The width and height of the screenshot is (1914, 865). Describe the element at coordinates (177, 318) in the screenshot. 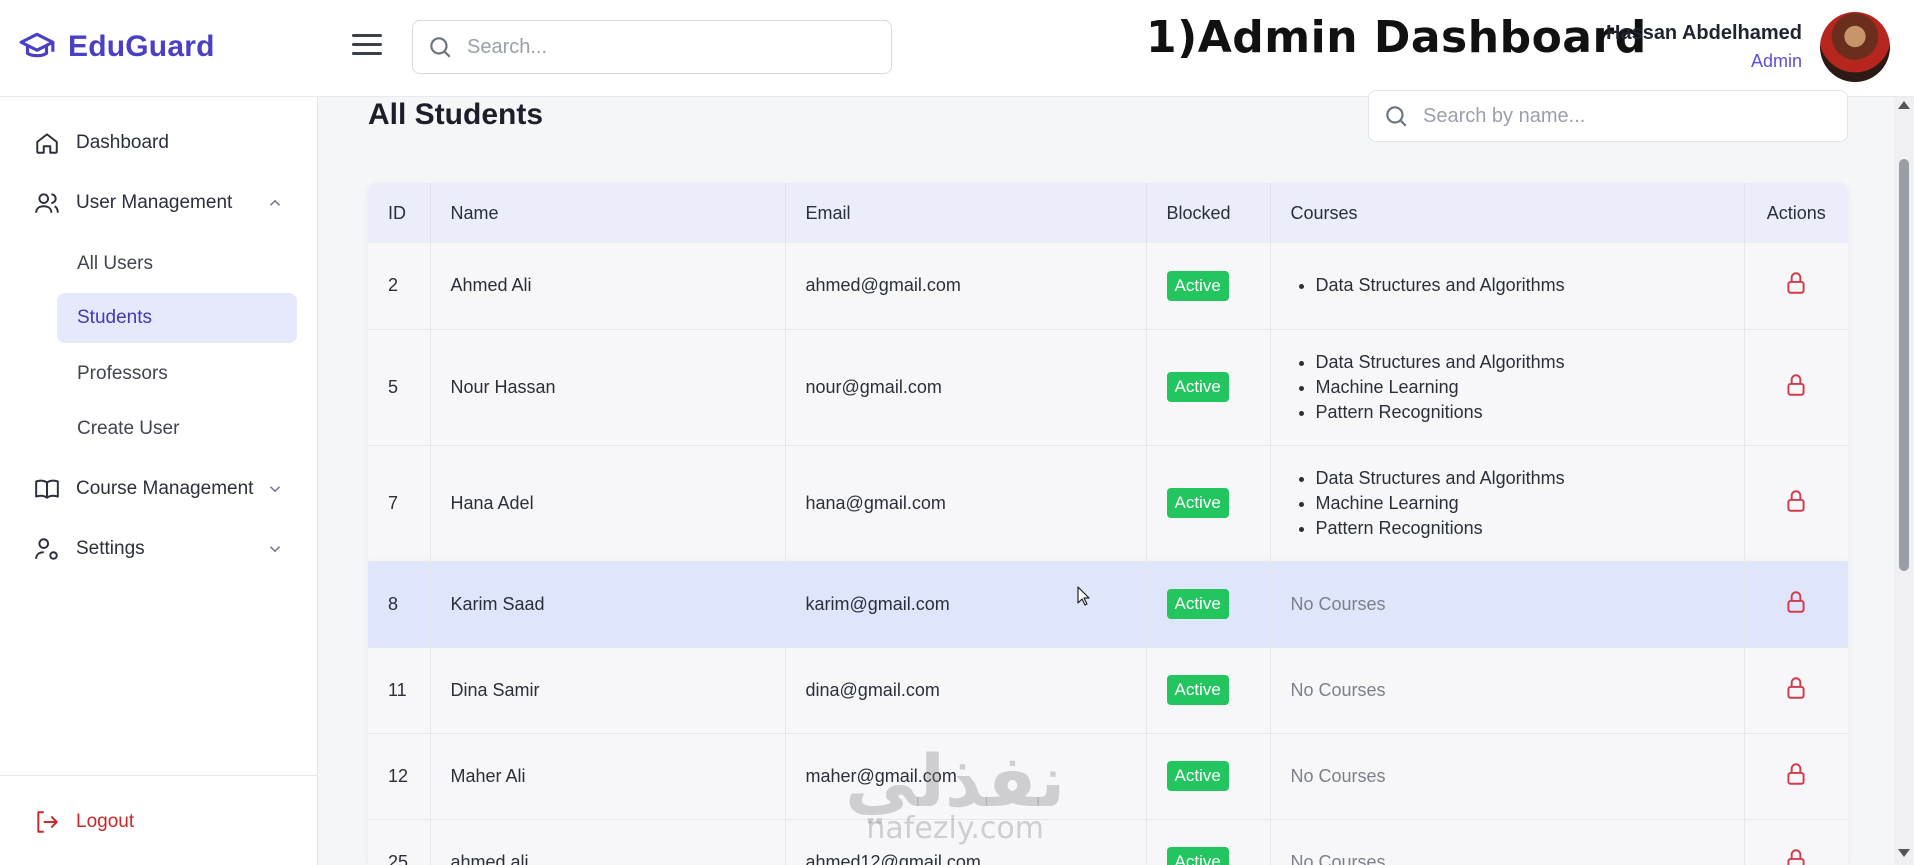

I see `sidebar-subitem-students: Students` at that location.